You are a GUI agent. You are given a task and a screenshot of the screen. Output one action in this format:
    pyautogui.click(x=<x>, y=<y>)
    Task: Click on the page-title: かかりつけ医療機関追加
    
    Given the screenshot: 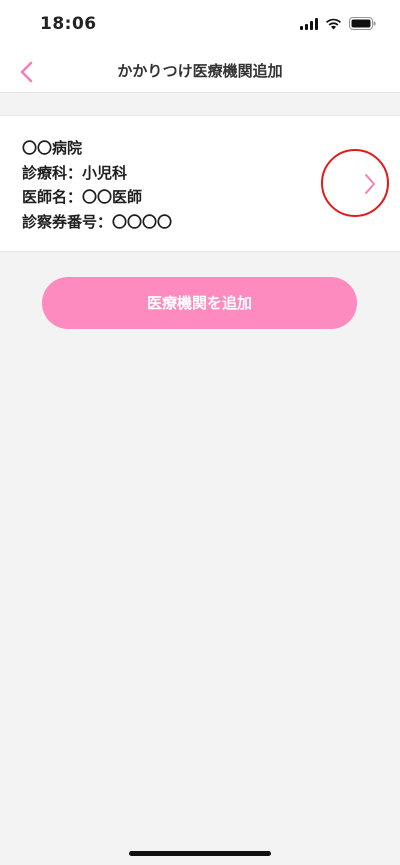 What is the action you would take?
    pyautogui.click(x=200, y=71)
    